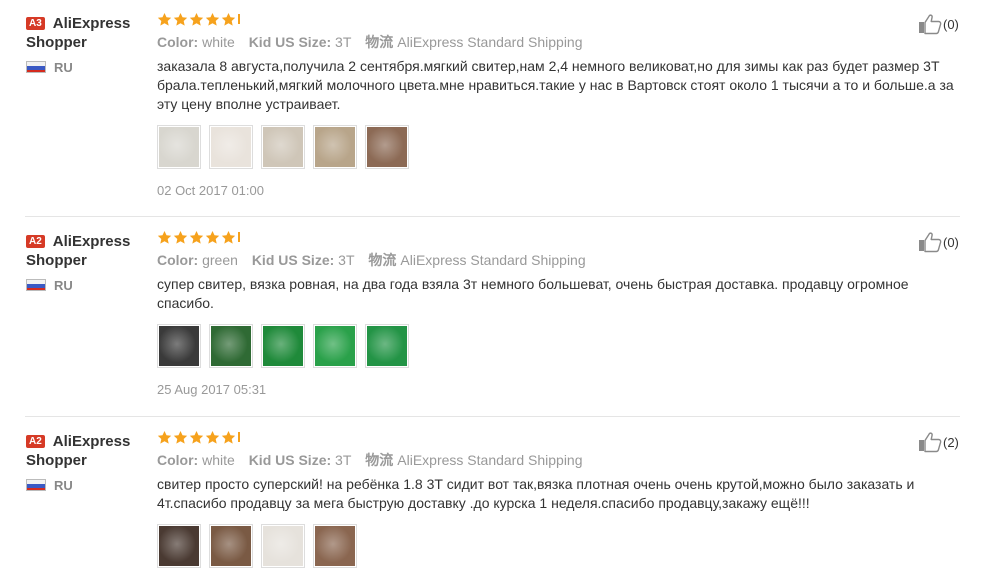  What do you see at coordinates (293, 260) in the screenshot?
I see `size-label: Kid US Size:` at bounding box center [293, 260].